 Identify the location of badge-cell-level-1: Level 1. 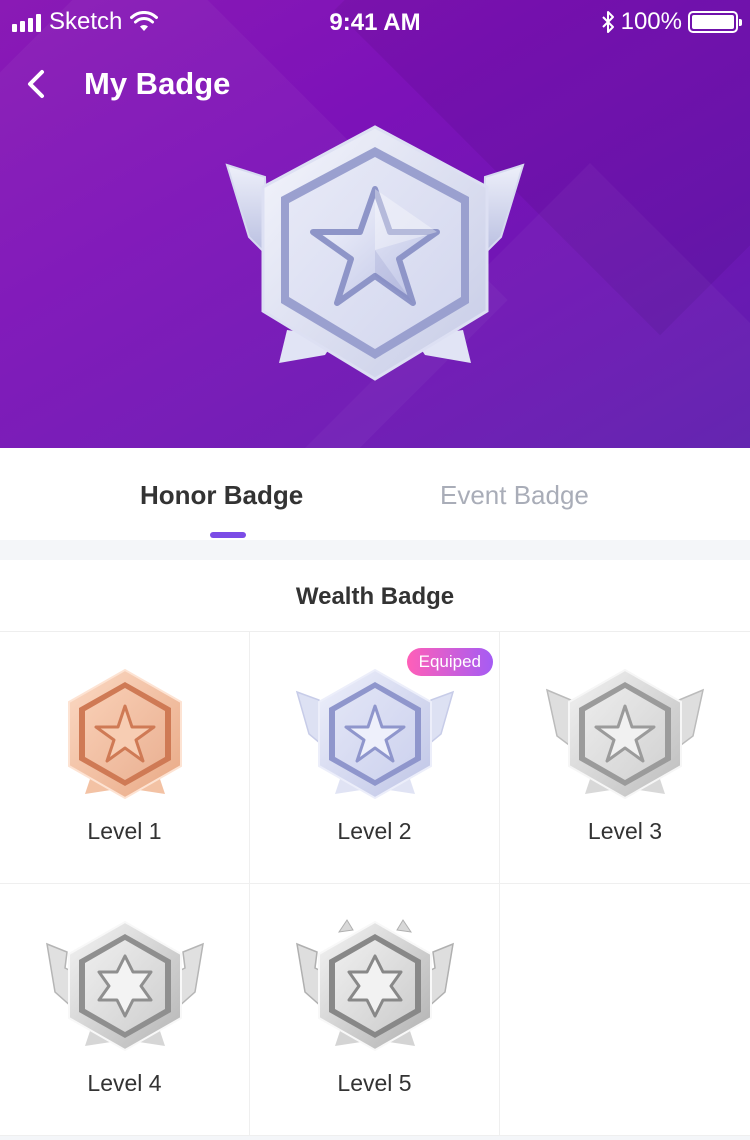
(125, 758).